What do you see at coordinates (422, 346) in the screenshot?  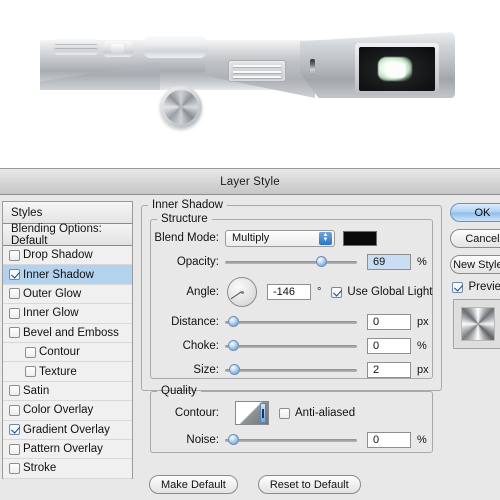 I see `choke-unit: %` at bounding box center [422, 346].